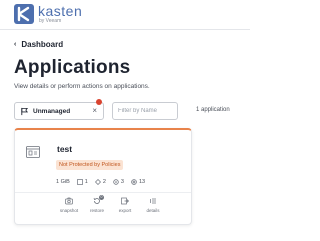 The height and width of the screenshot is (241, 320). I want to click on export-icon, so click(125, 201).